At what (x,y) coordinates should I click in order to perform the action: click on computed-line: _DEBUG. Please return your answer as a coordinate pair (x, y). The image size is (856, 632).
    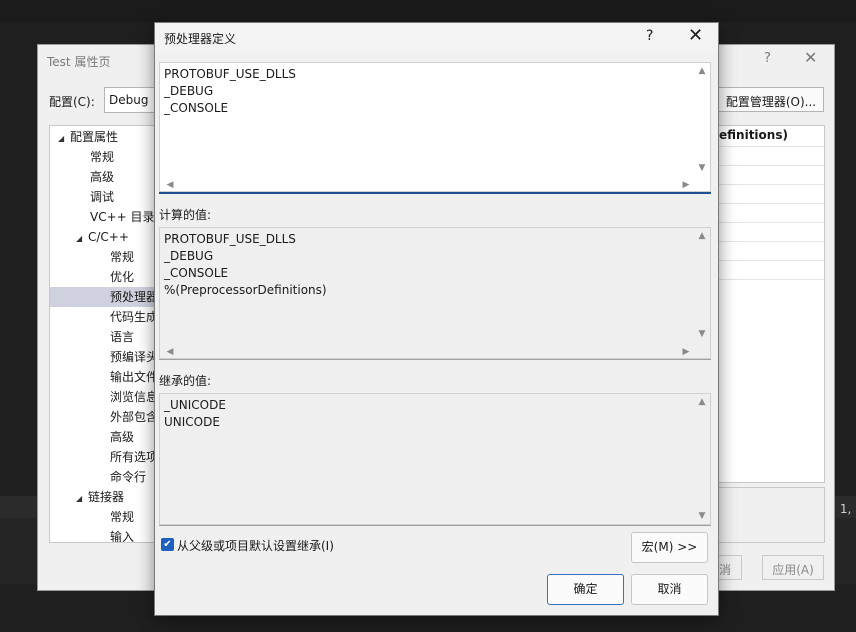
    Looking at the image, I should click on (189, 256).